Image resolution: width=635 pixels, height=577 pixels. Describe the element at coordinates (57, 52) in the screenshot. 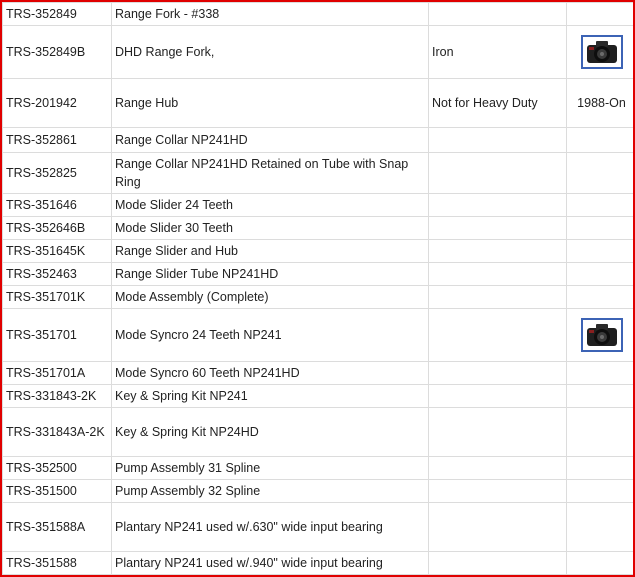

I see `part-number: TRS-352849B` at that location.